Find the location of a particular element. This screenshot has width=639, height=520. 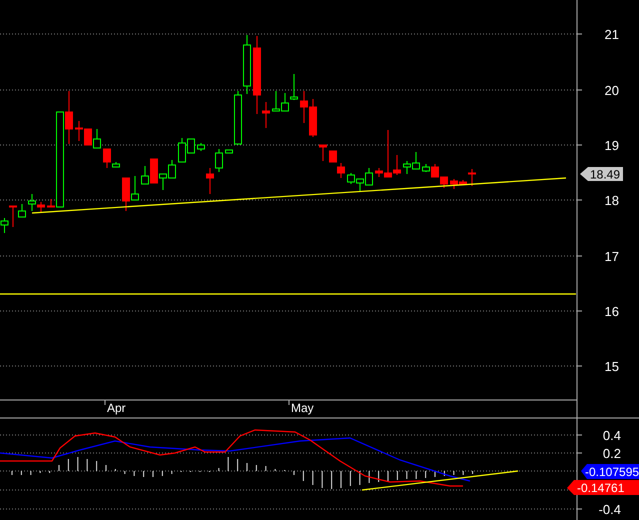

axis-label: 19 is located at coordinates (611, 145).